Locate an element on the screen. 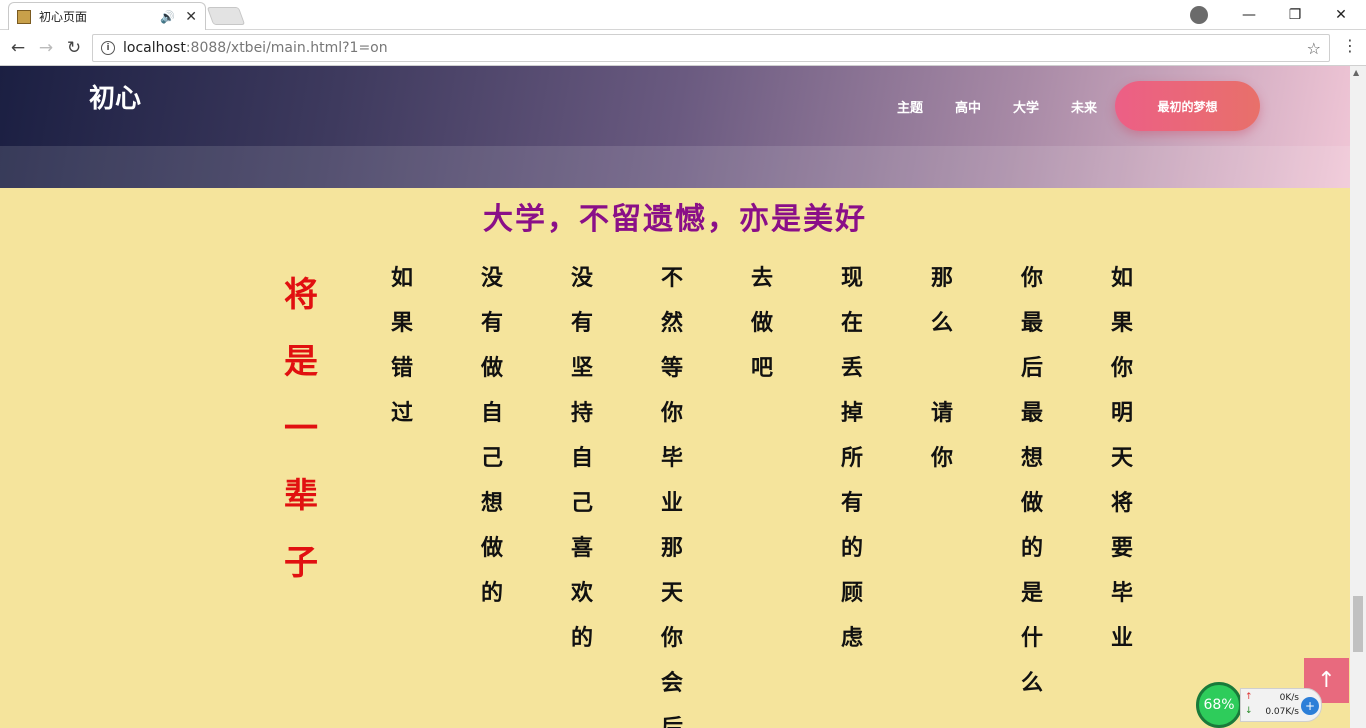 This screenshot has height=728, width=1366. side-char: 子 is located at coordinates (301, 563).